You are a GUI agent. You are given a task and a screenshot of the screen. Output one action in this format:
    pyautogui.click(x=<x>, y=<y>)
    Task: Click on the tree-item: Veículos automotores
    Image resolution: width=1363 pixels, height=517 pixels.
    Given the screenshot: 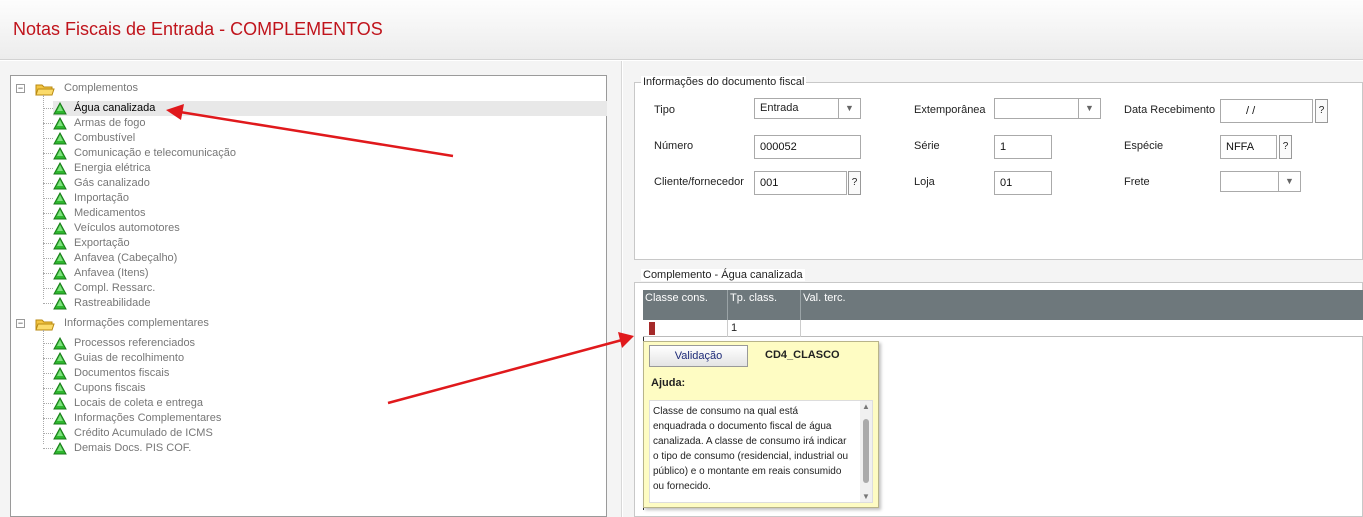 What is the action you would take?
    pyautogui.click(x=330, y=228)
    